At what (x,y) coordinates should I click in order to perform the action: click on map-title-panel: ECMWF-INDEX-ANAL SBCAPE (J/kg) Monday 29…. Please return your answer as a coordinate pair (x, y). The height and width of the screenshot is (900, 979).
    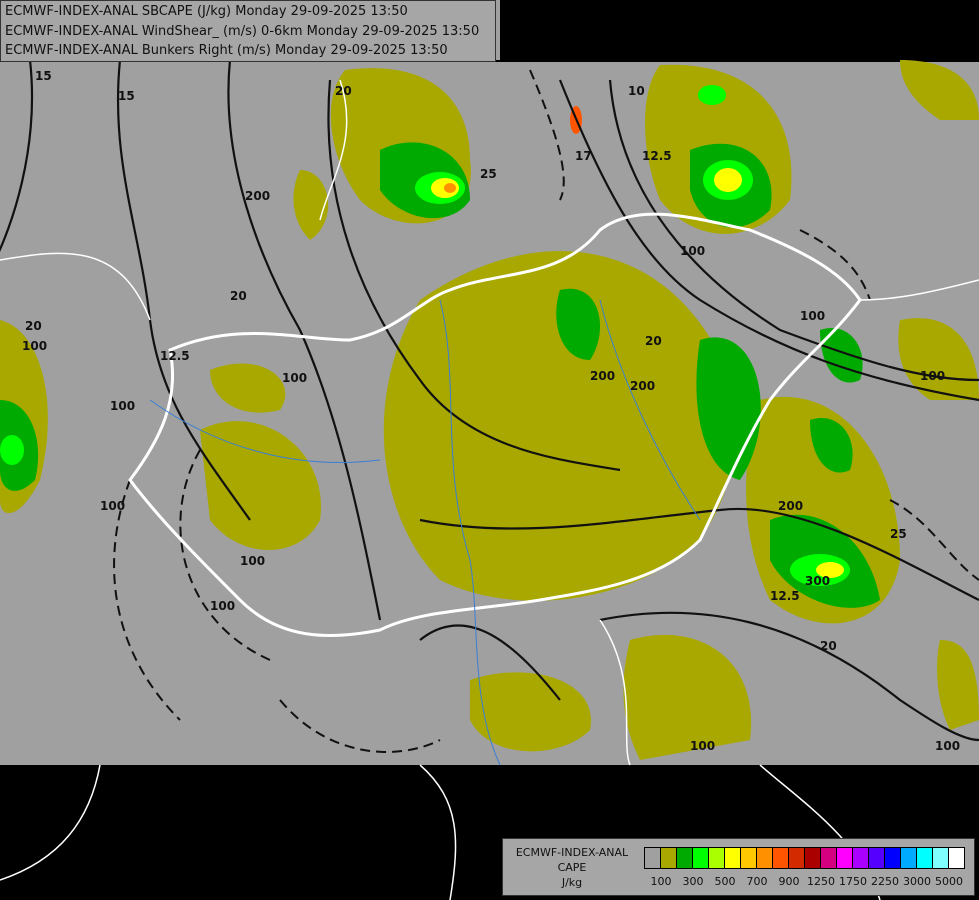
    Looking at the image, I should click on (248, 31).